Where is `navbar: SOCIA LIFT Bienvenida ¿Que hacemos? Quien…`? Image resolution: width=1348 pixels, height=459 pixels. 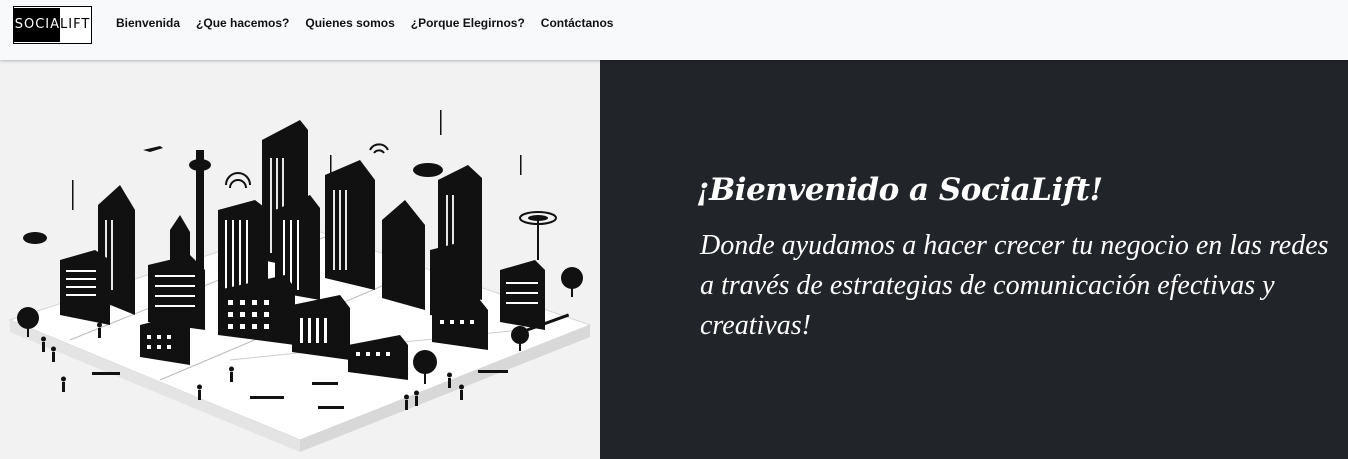 navbar: SOCIA LIFT Bienvenida ¿Que hacemos? Quien… is located at coordinates (674, 30).